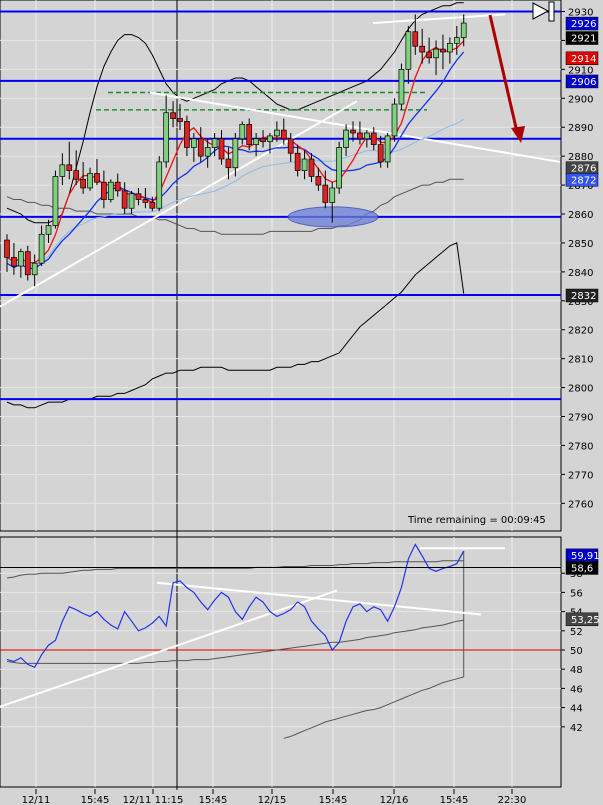 The width and height of the screenshot is (603, 805). What do you see at coordinates (394, 800) in the screenshot?
I see `time-tick-label: 12/16` at bounding box center [394, 800].